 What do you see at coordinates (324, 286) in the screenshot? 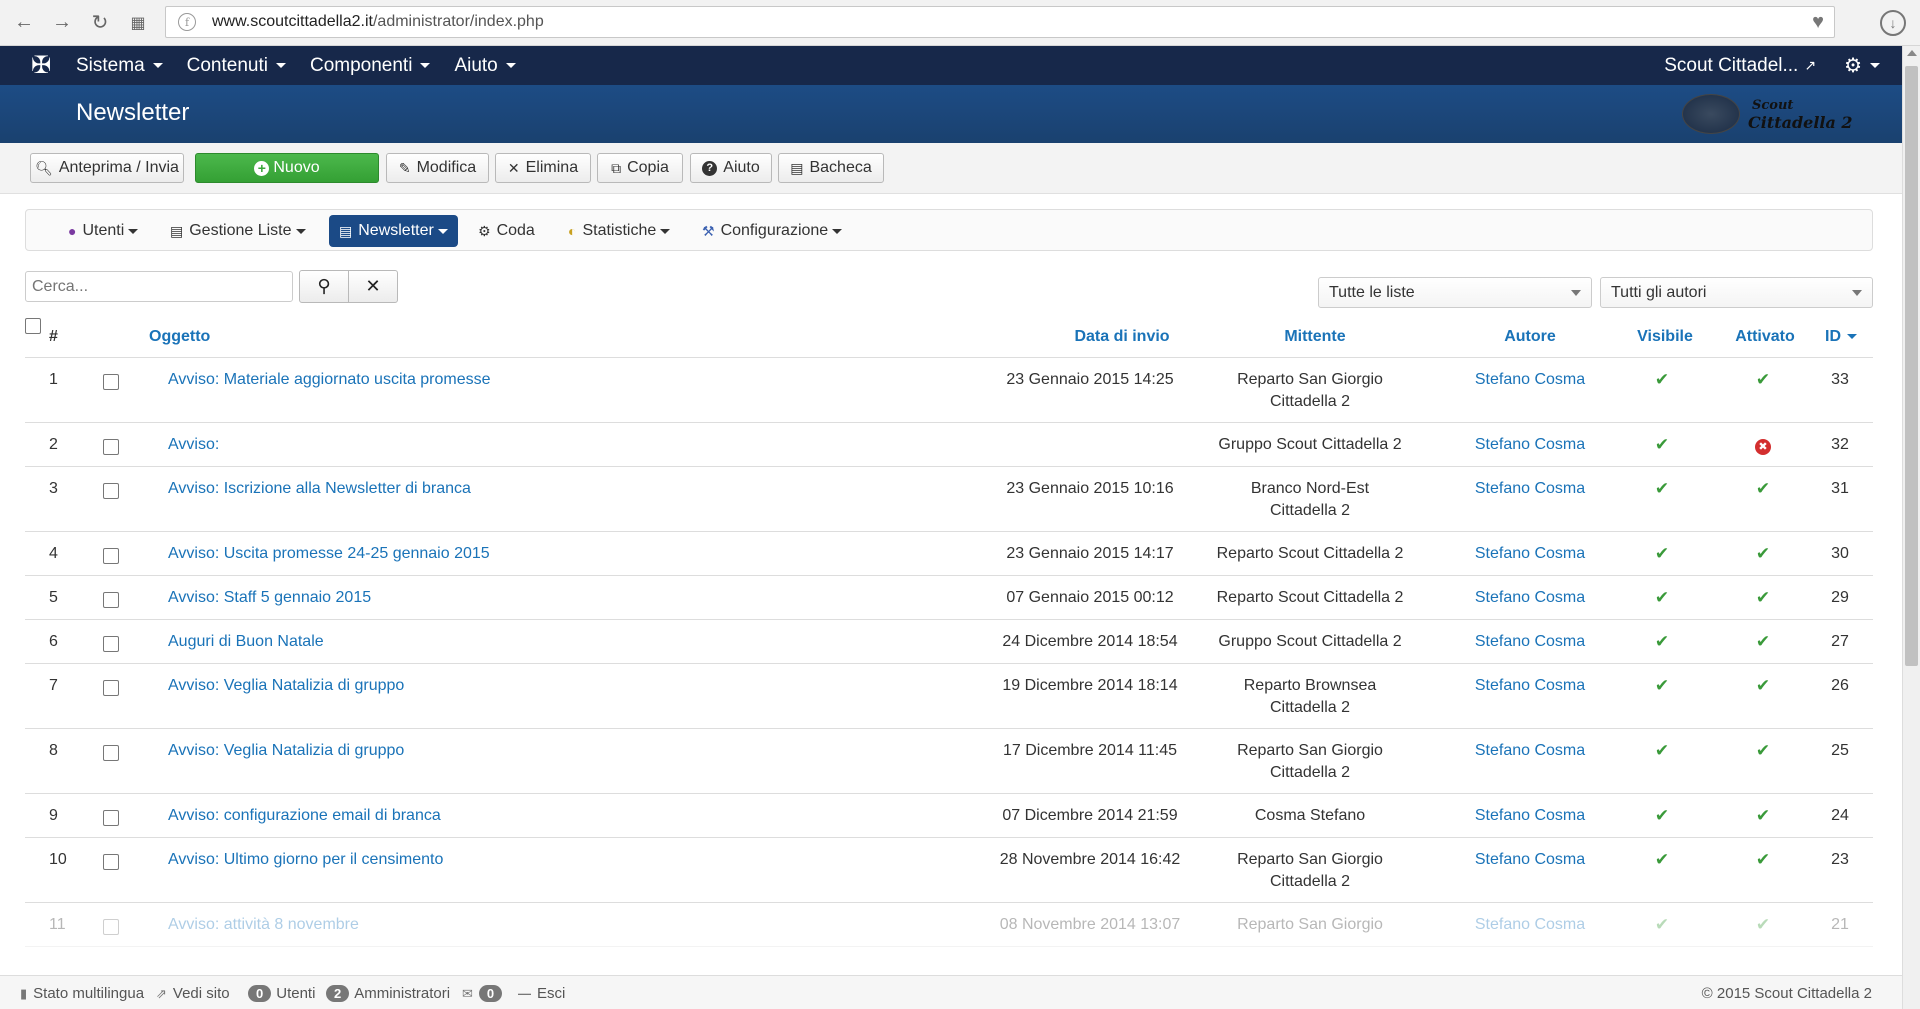
I see `search-button: ⚲` at bounding box center [324, 286].